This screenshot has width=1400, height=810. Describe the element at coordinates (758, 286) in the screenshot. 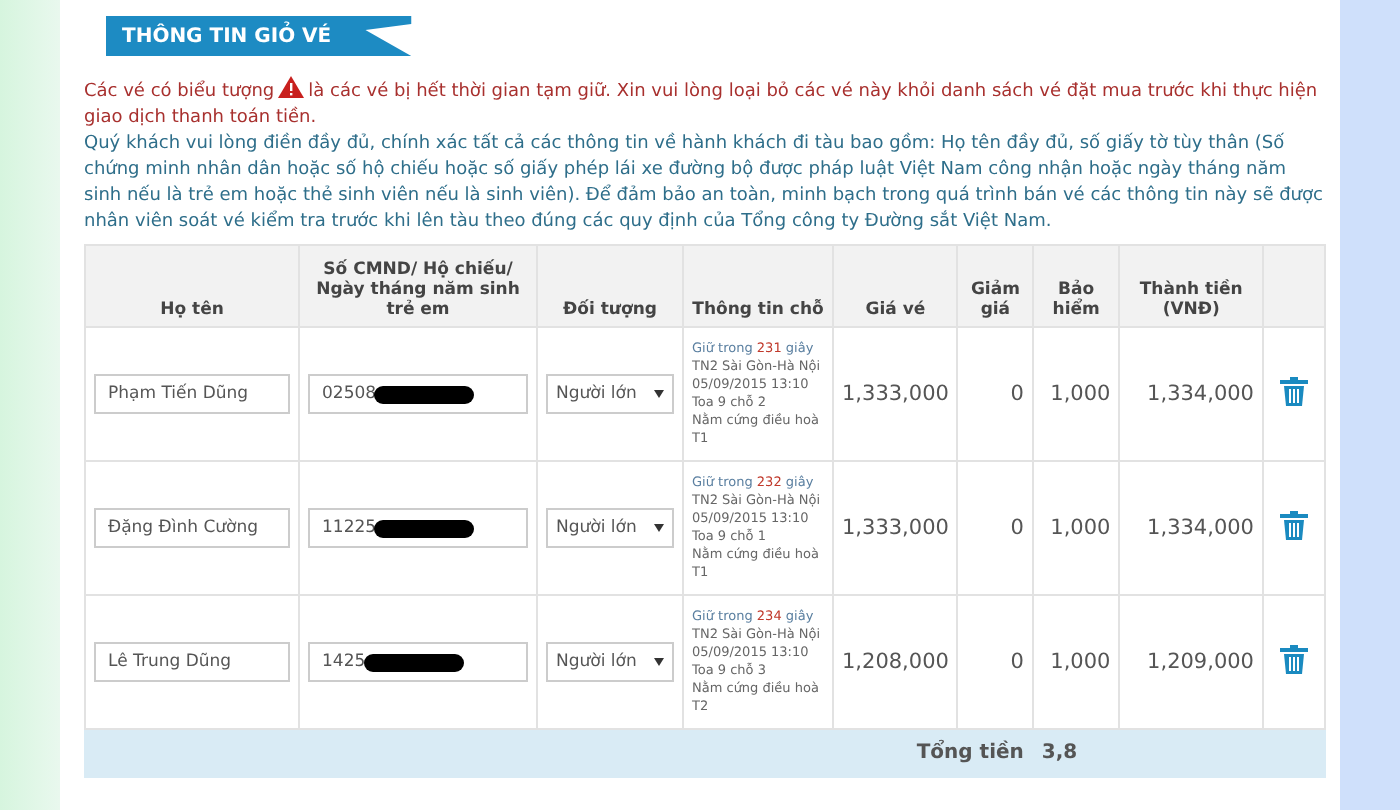

I see `column-header: Thông tin chỗ` at that location.